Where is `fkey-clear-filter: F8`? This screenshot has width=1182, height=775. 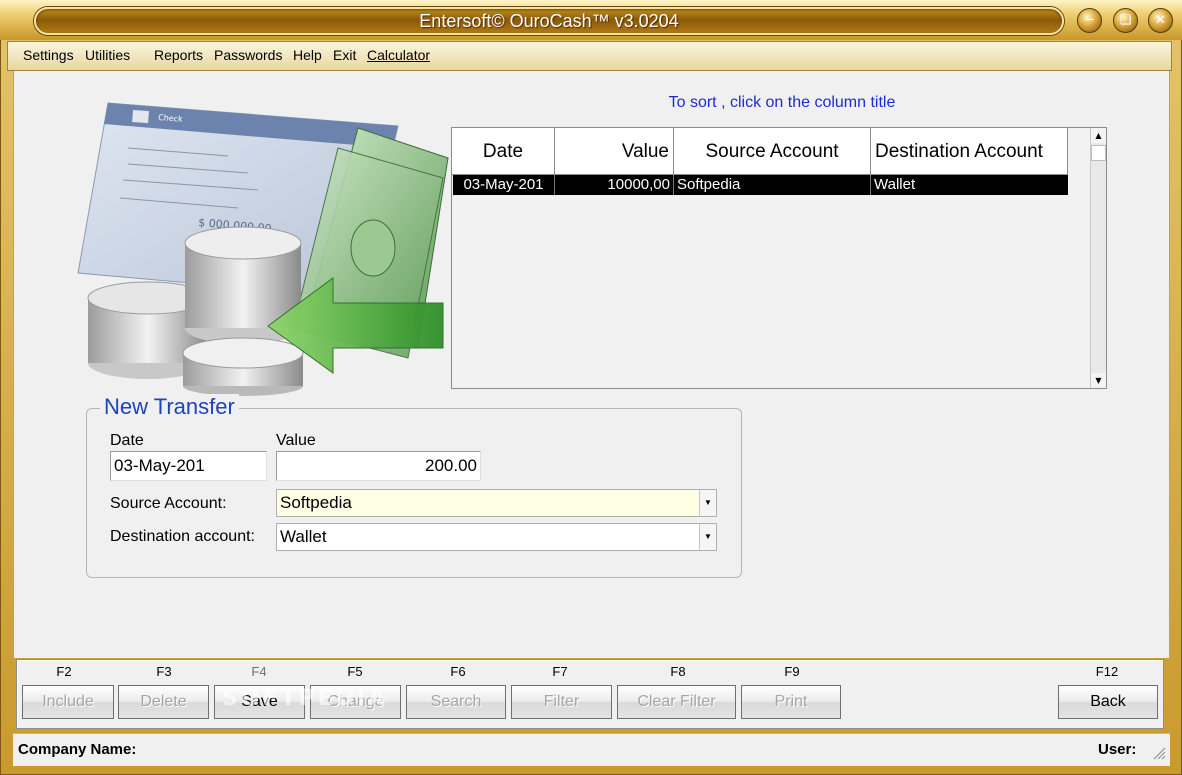 fkey-clear-filter: F8 is located at coordinates (678, 671).